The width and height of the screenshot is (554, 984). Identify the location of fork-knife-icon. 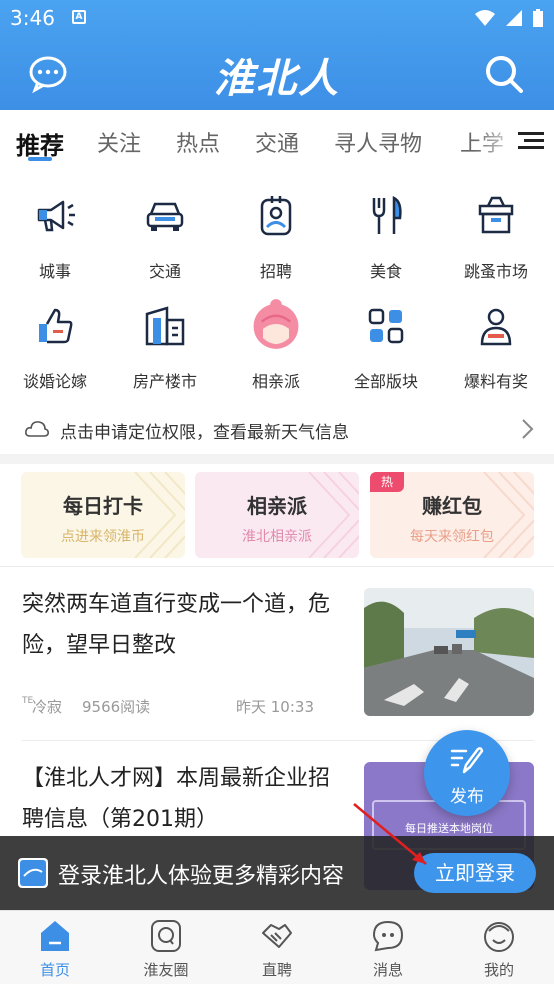
(387, 214).